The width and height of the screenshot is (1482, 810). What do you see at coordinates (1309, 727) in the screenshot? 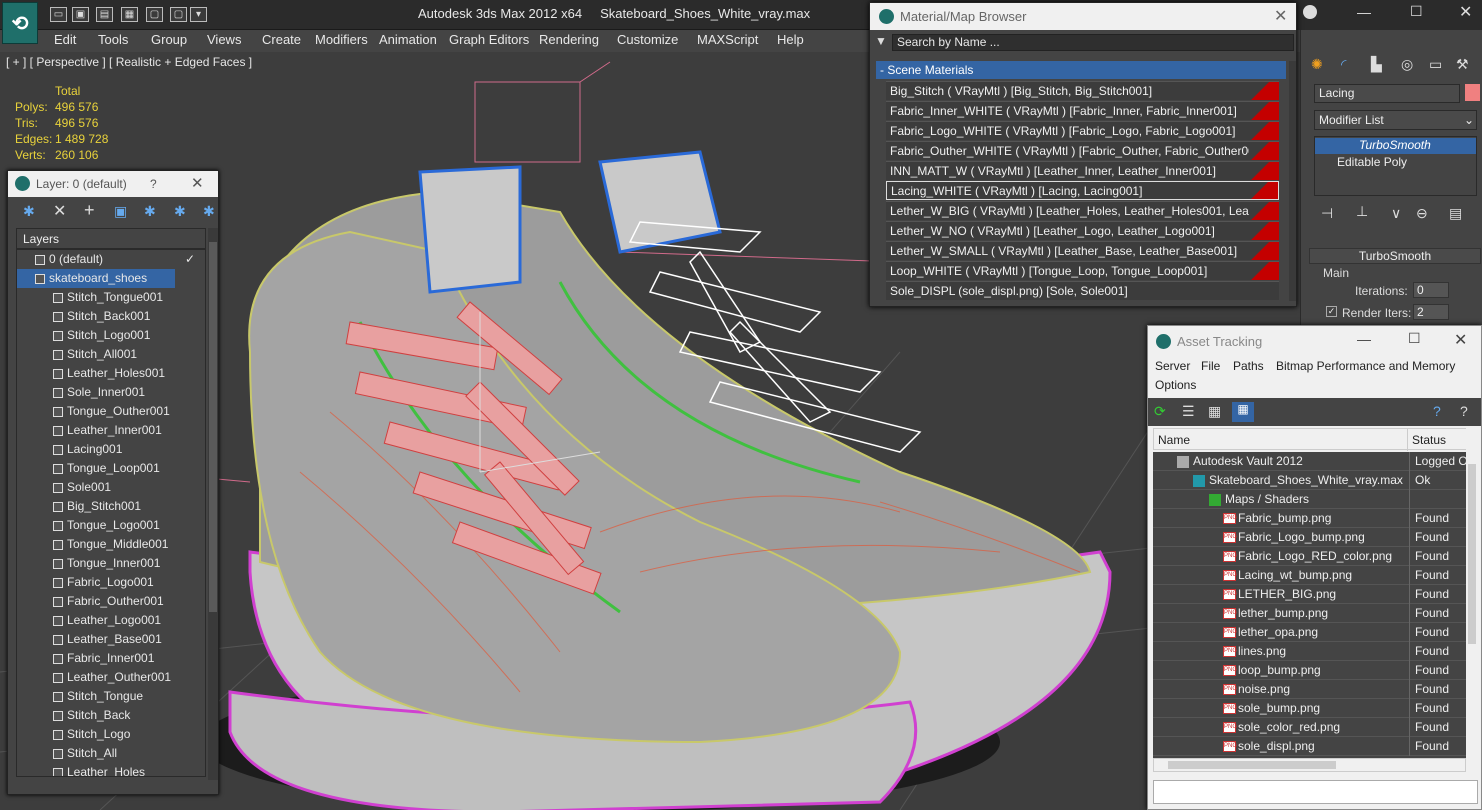
I see `asset-row: PNGsole_color_red.png Found` at bounding box center [1309, 727].